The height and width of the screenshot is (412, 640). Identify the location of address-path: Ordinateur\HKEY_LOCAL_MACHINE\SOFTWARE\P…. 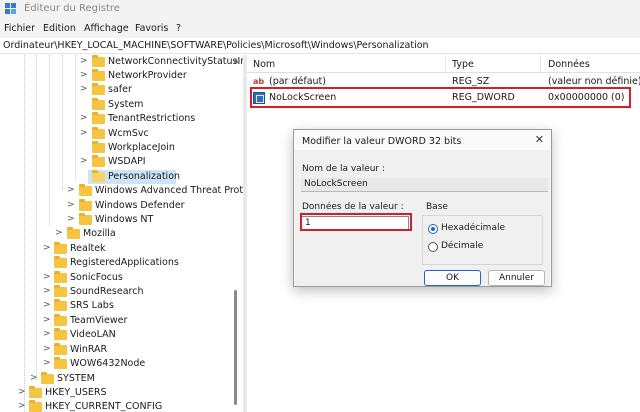
(216, 45).